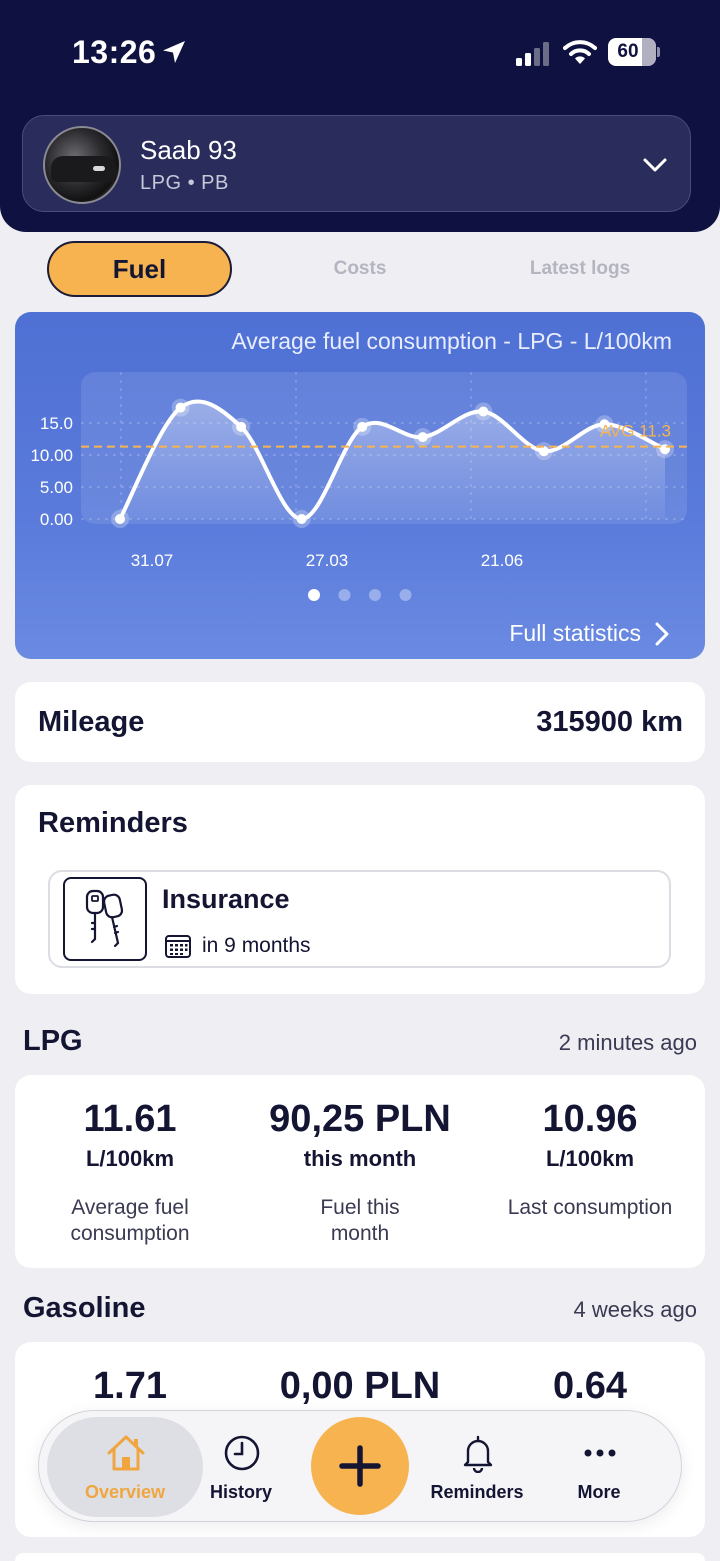 The image size is (720, 1561). I want to click on tab-costs: Costs, so click(360, 269).